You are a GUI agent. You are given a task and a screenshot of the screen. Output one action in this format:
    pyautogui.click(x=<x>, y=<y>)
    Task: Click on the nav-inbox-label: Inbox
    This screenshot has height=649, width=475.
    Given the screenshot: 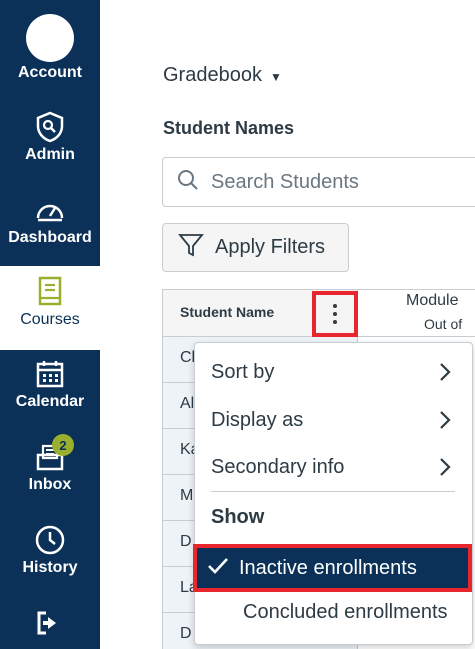 What is the action you would take?
    pyautogui.click(x=50, y=484)
    